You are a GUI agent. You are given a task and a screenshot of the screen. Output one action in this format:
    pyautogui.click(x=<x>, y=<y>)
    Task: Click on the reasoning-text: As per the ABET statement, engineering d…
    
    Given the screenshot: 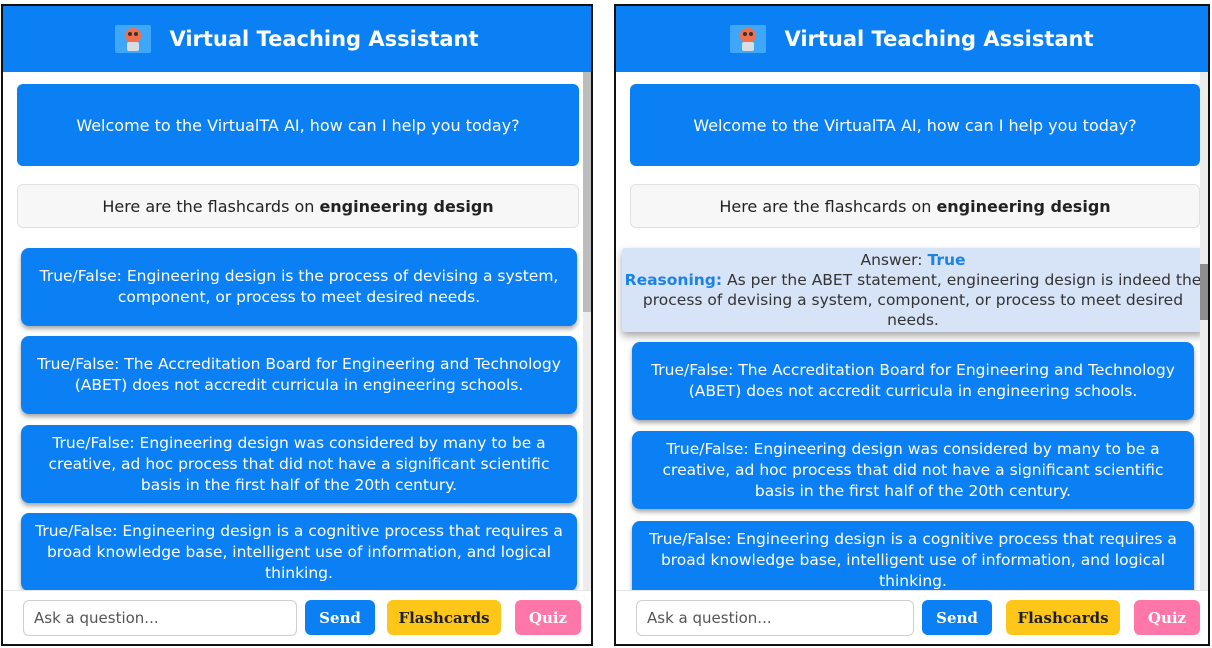 What is the action you would take?
    pyautogui.click(x=922, y=300)
    